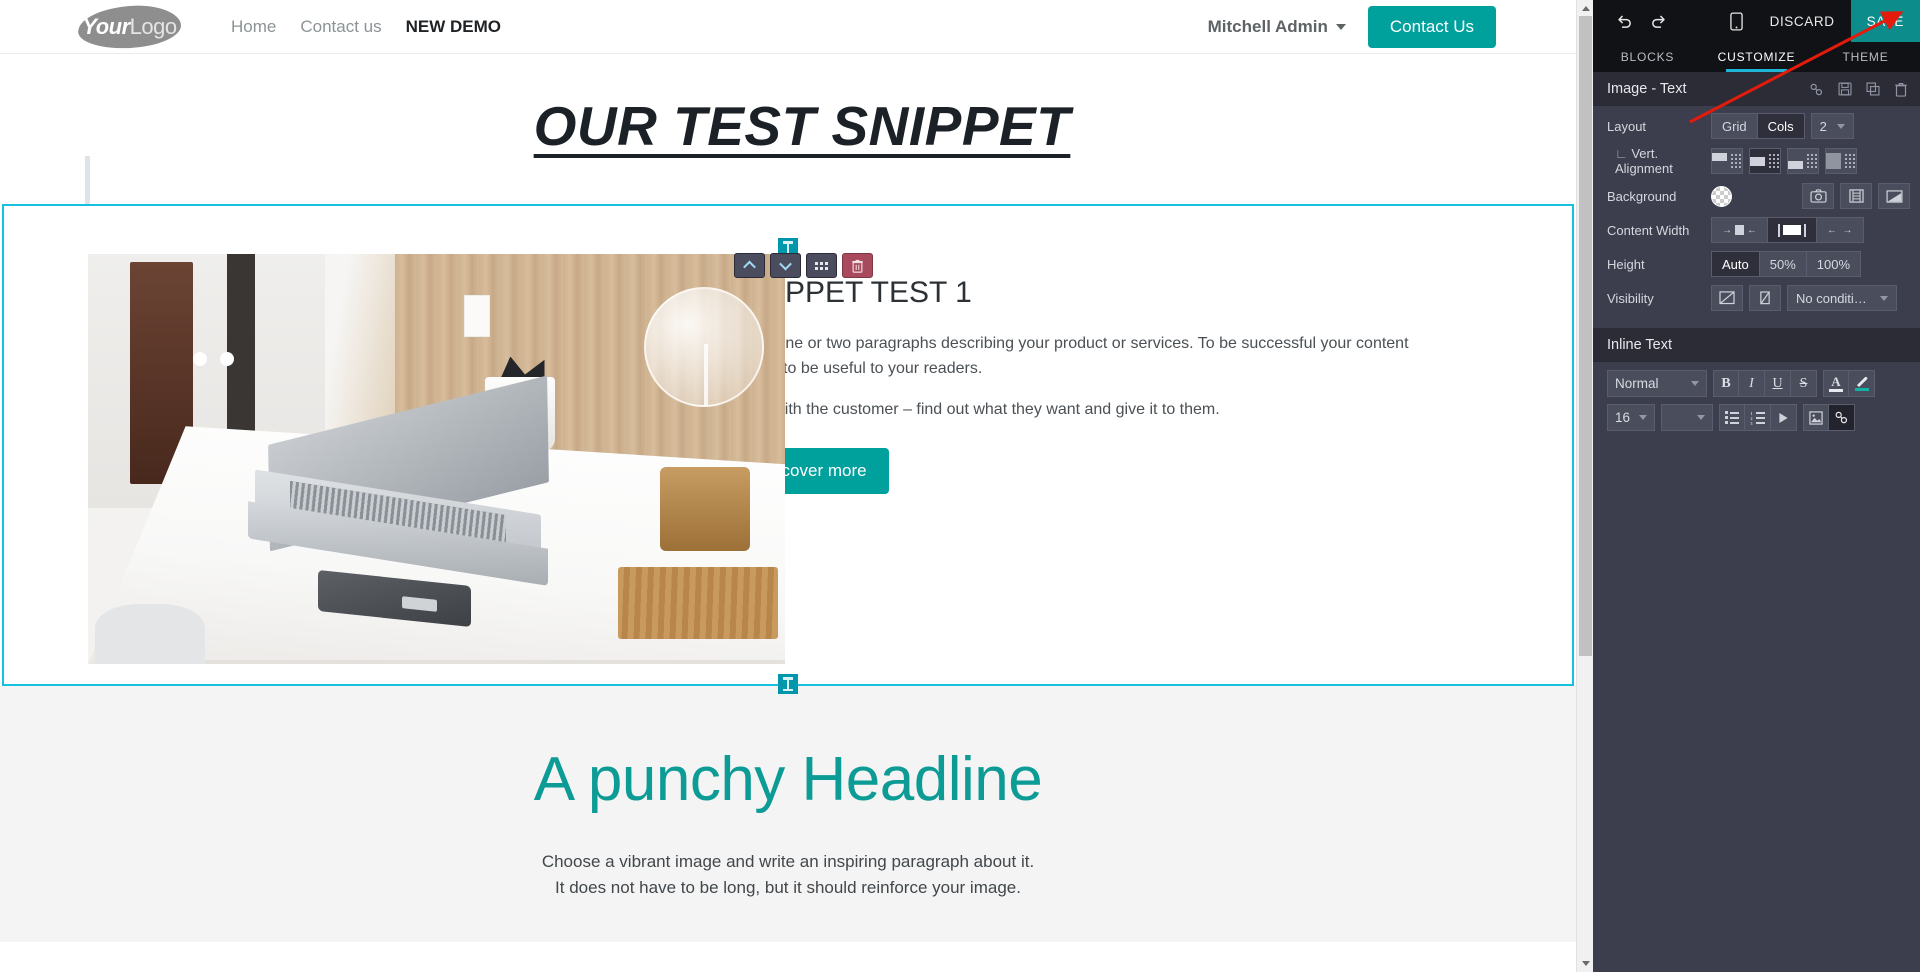 The height and width of the screenshot is (972, 1920). What do you see at coordinates (1640, 345) in the screenshot?
I see `inline-text-title: Inline Text` at bounding box center [1640, 345].